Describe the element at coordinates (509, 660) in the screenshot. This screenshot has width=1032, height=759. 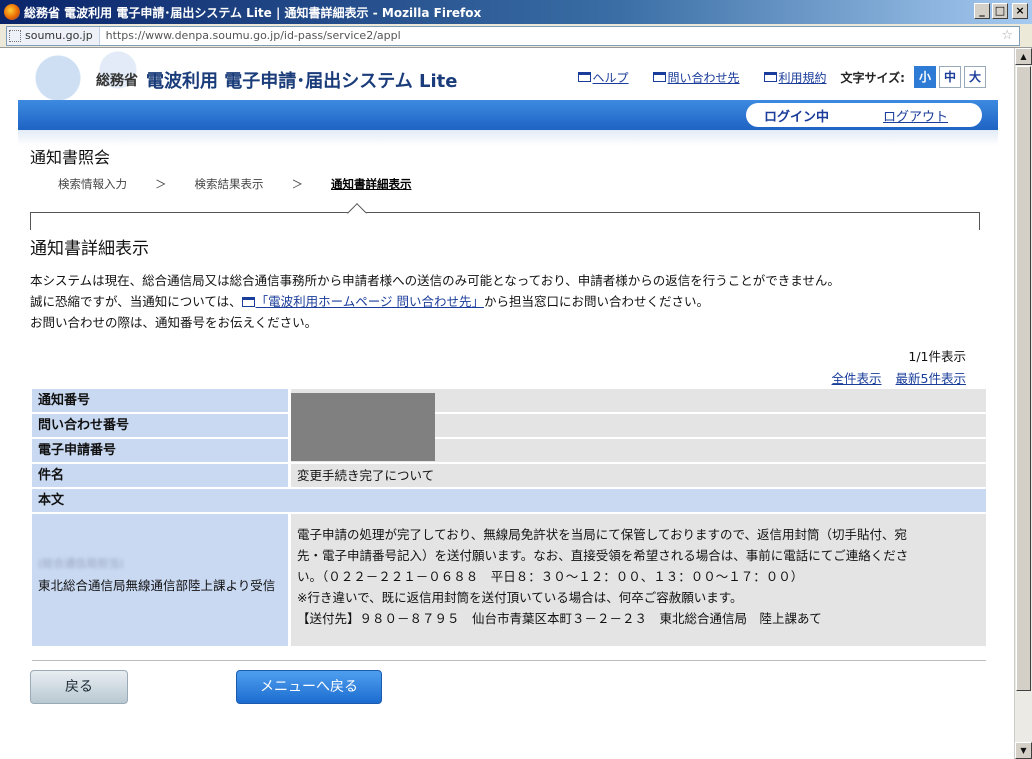
I see `divider` at that location.